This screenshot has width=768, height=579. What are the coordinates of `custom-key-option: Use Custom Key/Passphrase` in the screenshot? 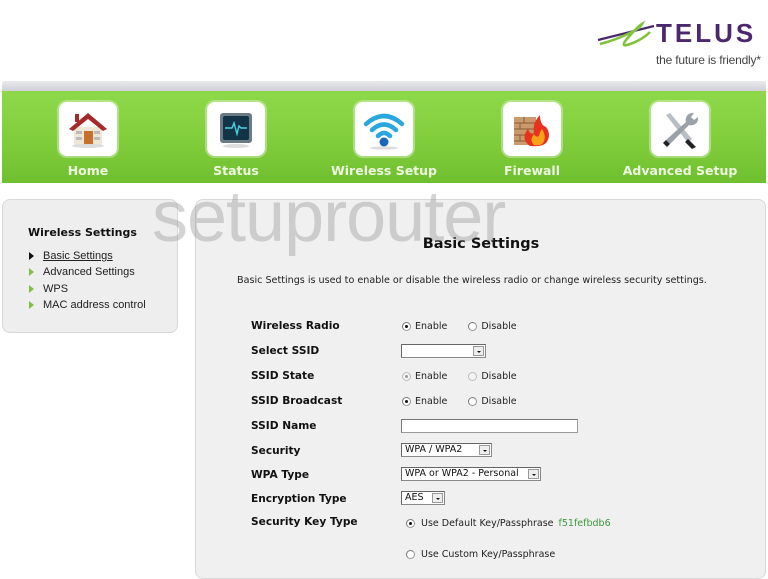 It's located at (480, 554).